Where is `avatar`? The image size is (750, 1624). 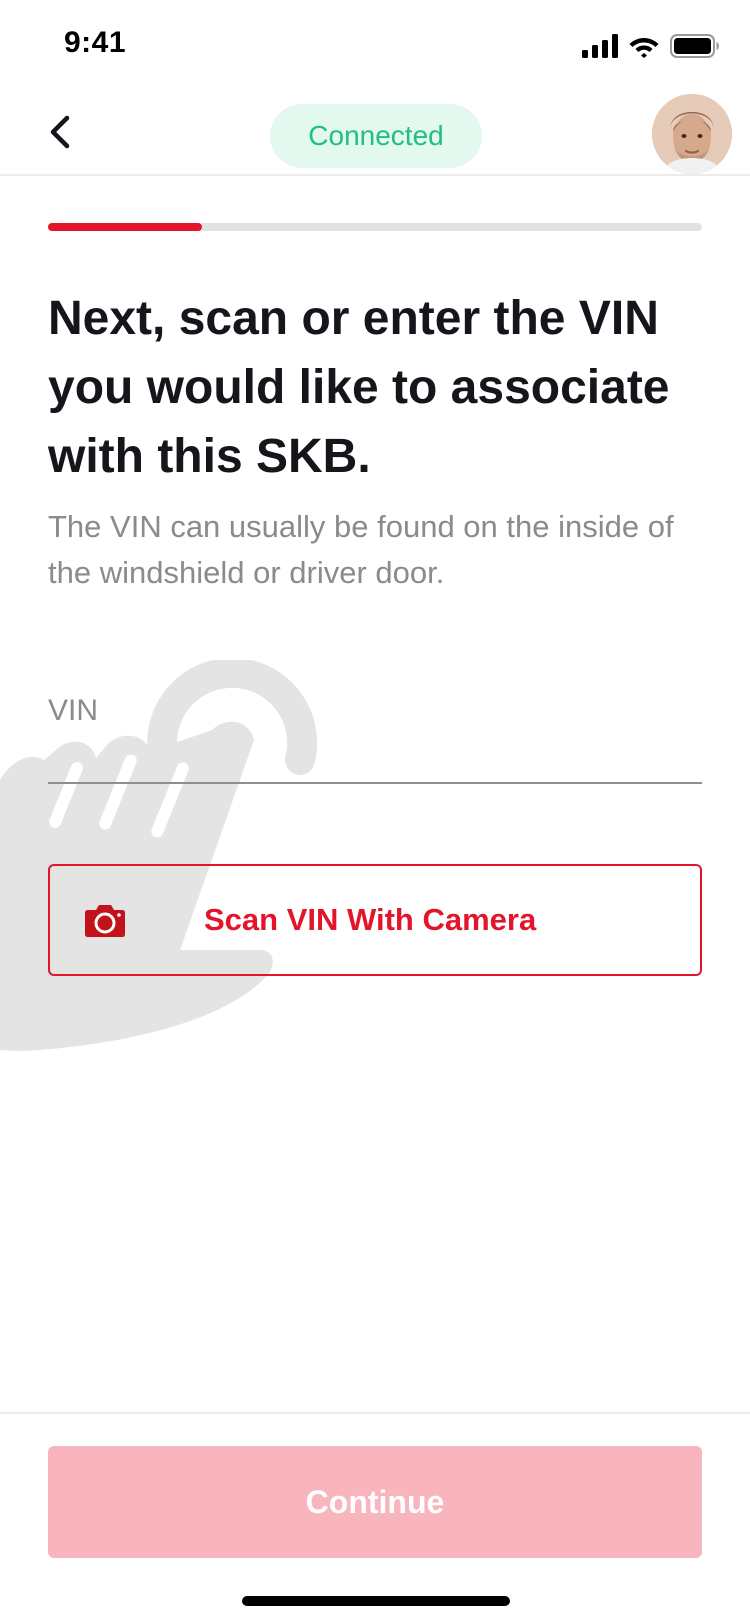 avatar is located at coordinates (692, 134).